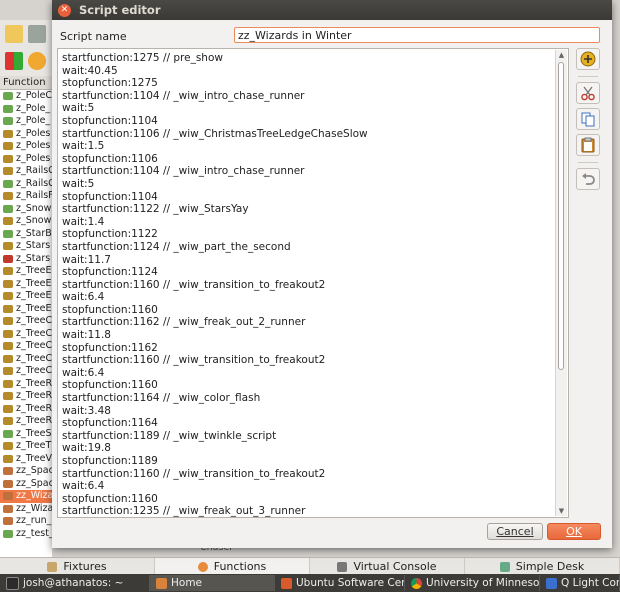 This screenshot has height=592, width=620. I want to click on function-list-item: z_TreeT, so click(26, 446).